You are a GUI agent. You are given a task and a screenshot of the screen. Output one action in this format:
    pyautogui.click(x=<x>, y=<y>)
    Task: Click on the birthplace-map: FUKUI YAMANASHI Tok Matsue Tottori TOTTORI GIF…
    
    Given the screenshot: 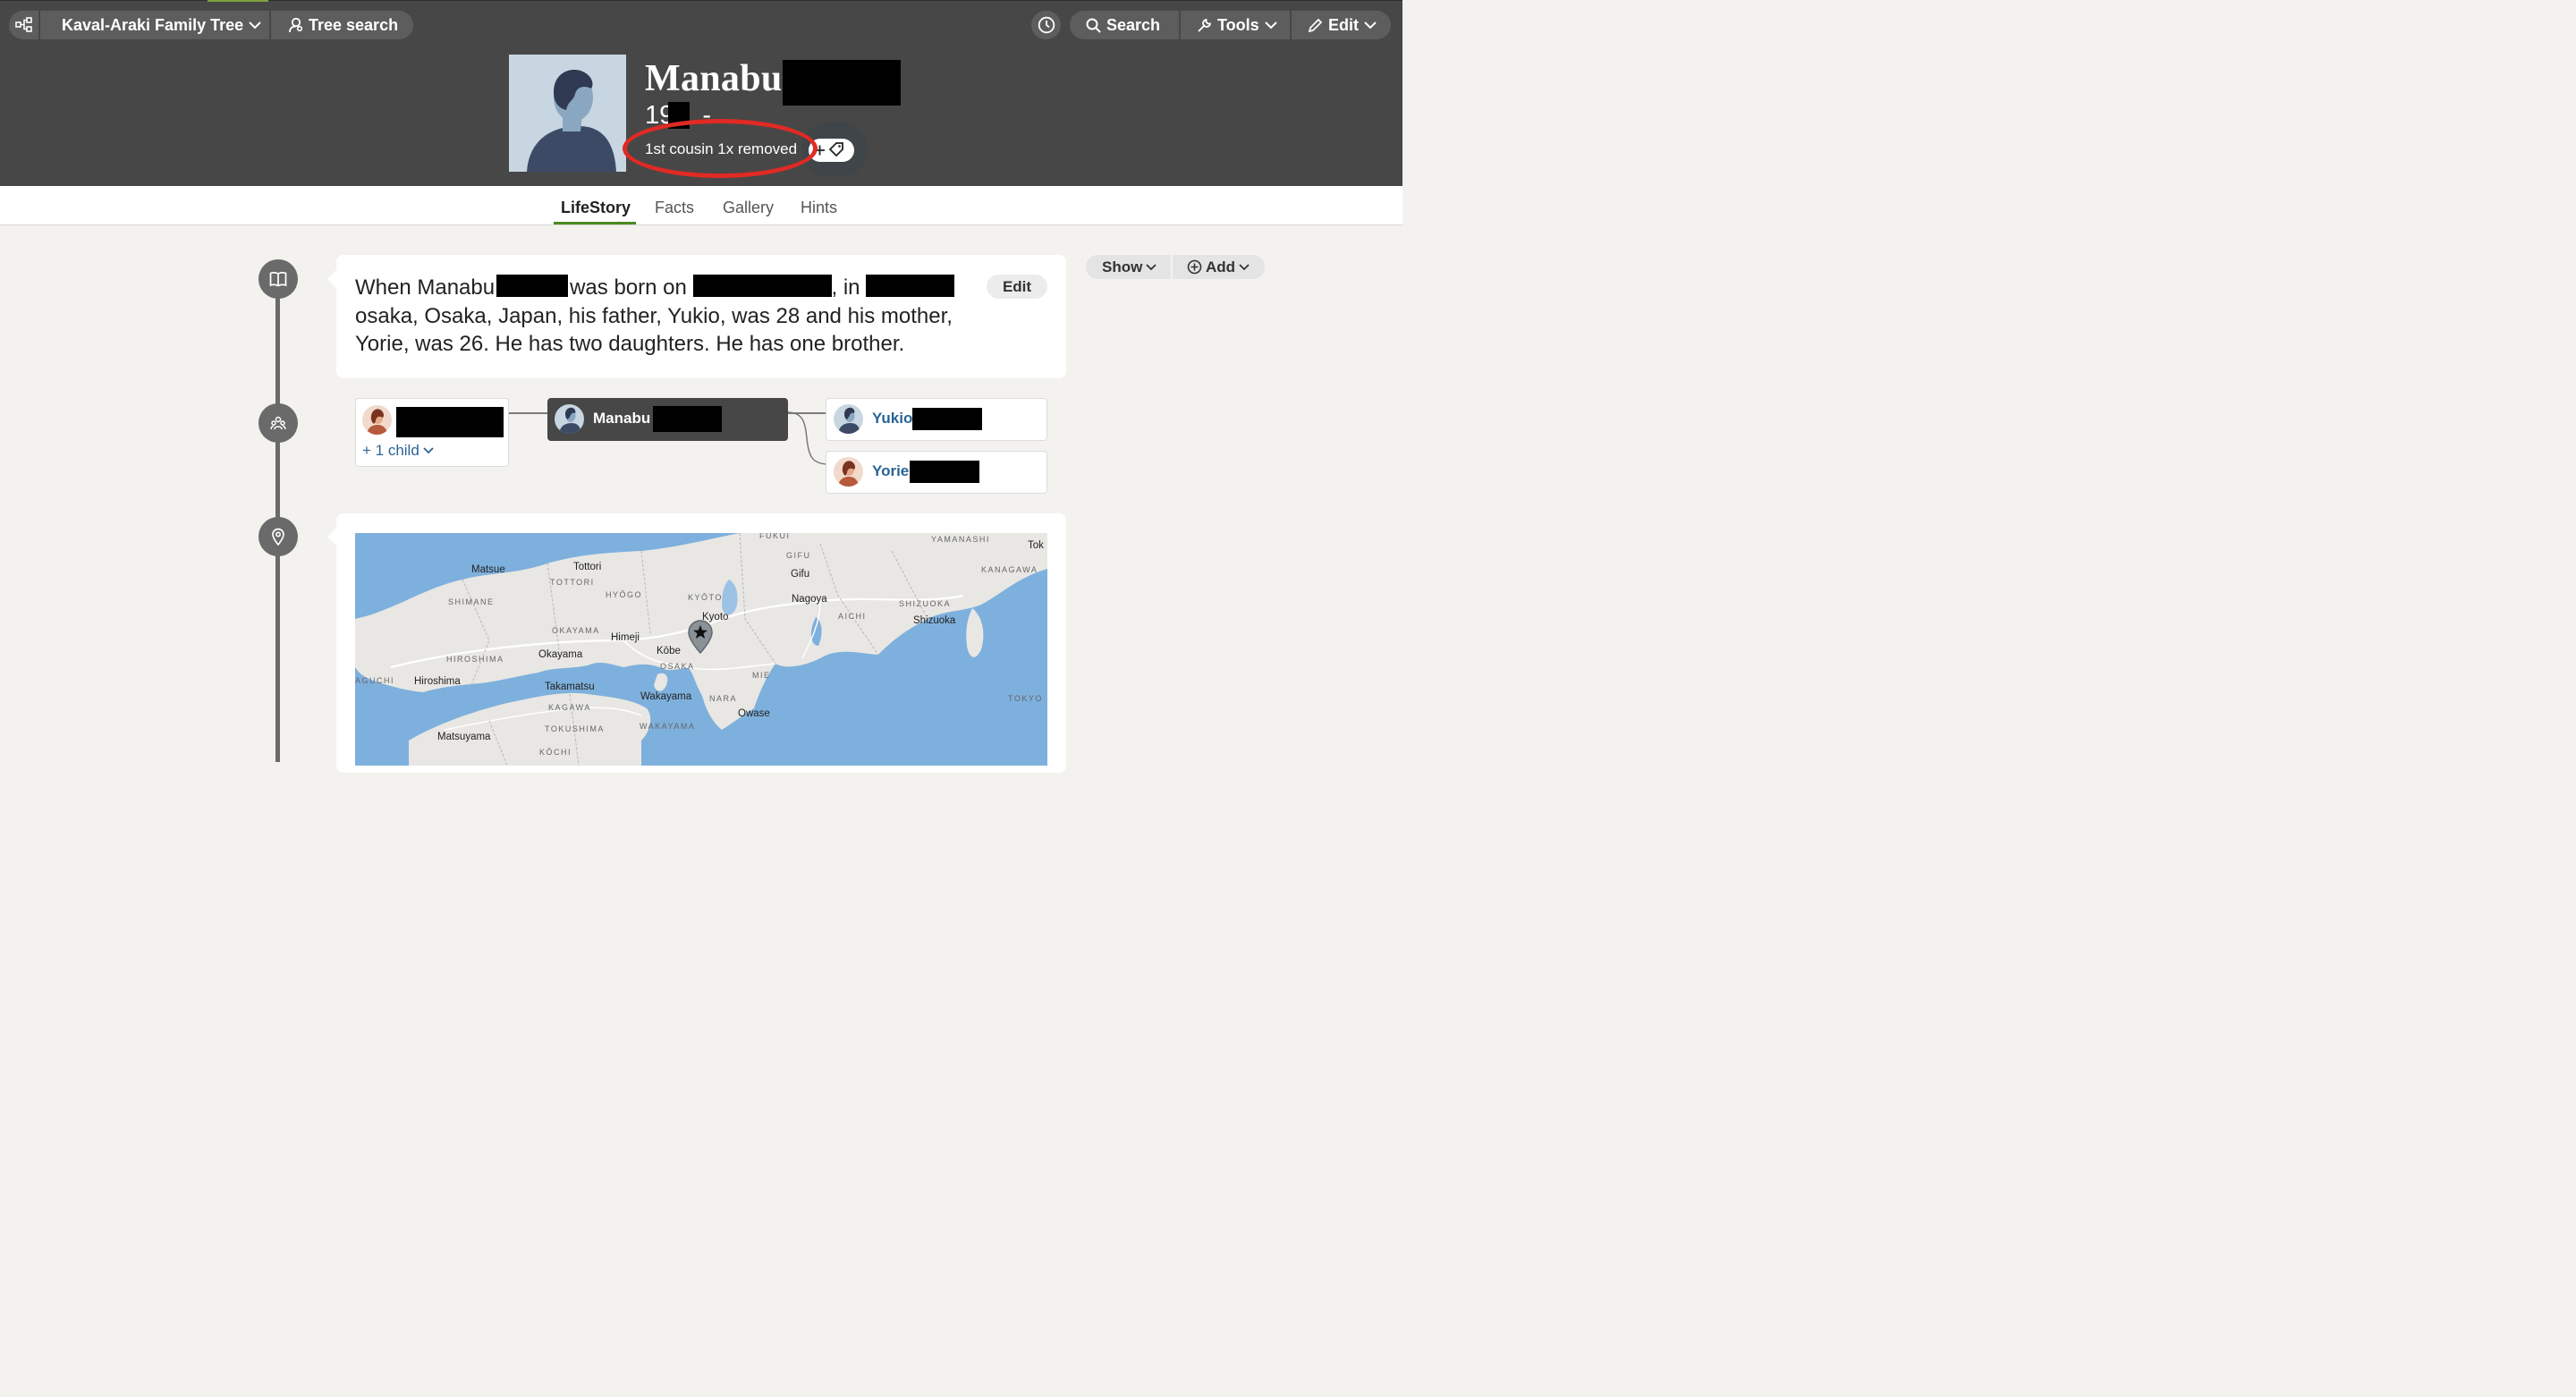 What is the action you would take?
    pyautogui.click(x=701, y=649)
    